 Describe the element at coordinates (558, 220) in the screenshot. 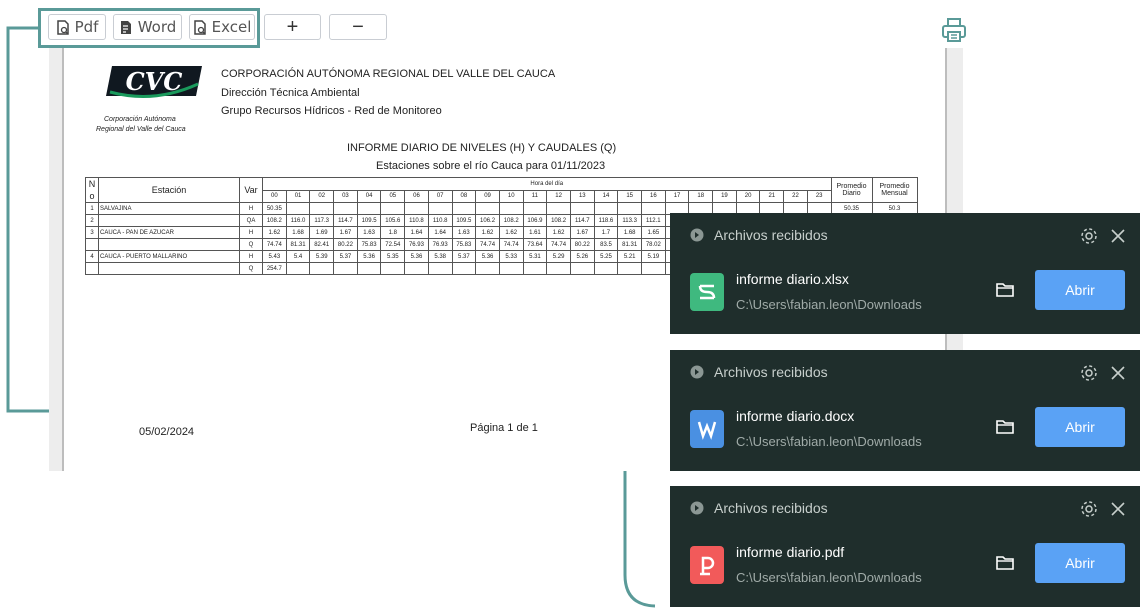

I see `value-cell: 108.2` at that location.